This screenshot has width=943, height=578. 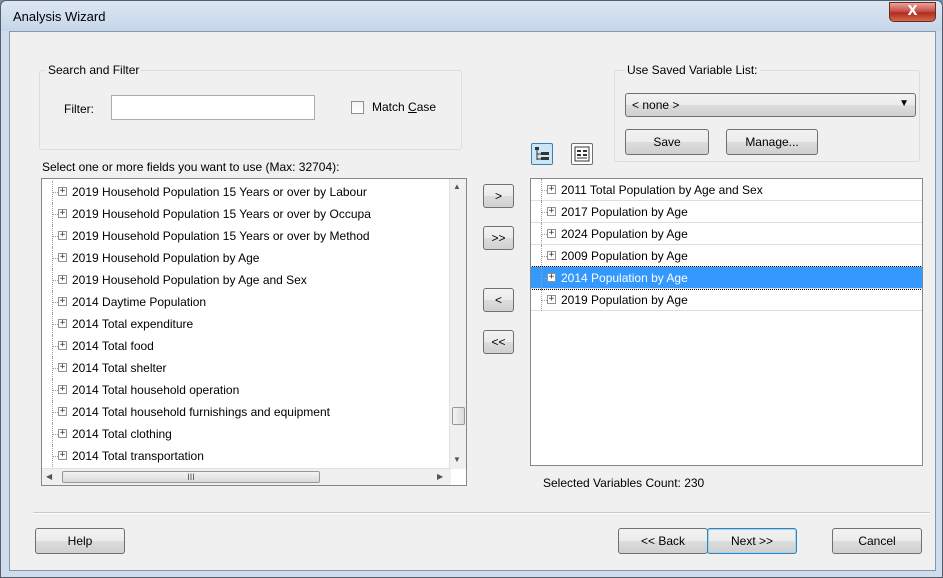 I want to click on available-vertical-scrollbar: ▲ ▼, so click(x=457, y=324).